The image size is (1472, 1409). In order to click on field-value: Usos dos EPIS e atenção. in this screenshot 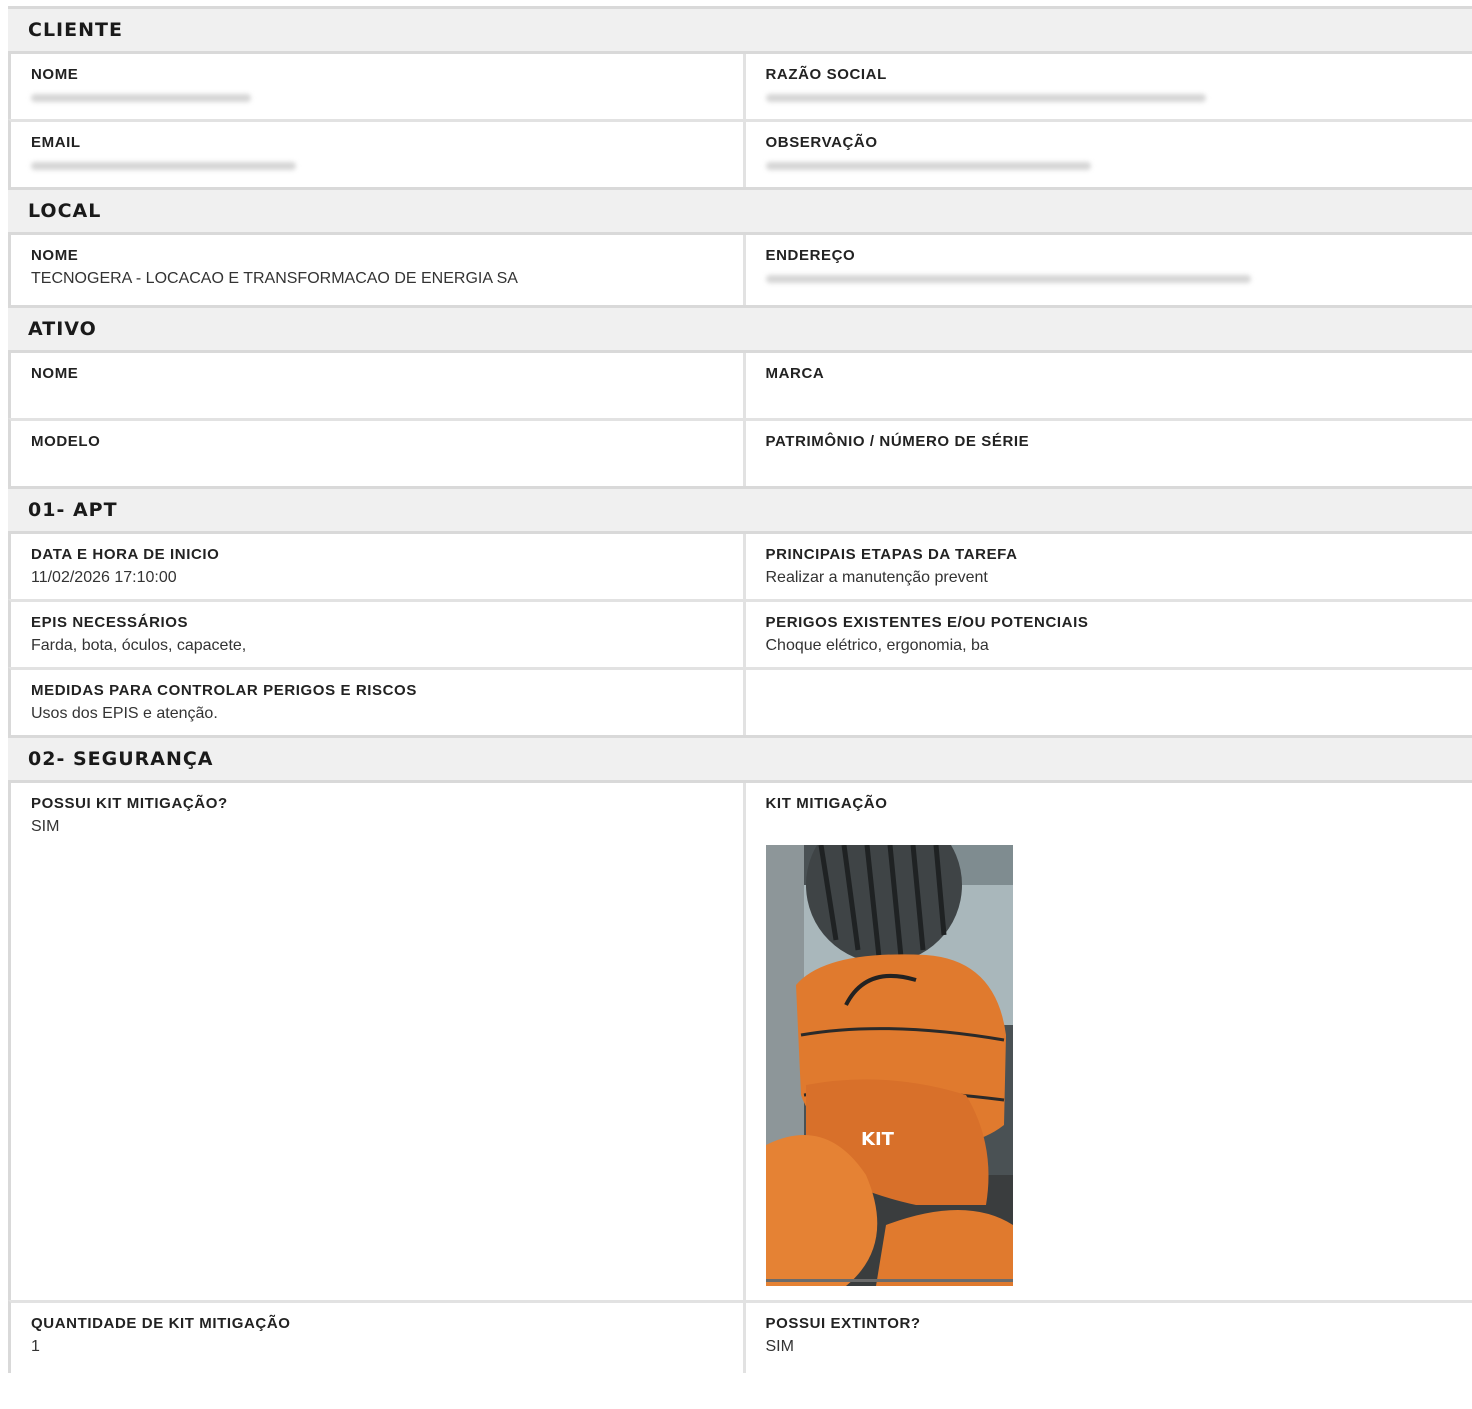, I will do `click(124, 713)`.